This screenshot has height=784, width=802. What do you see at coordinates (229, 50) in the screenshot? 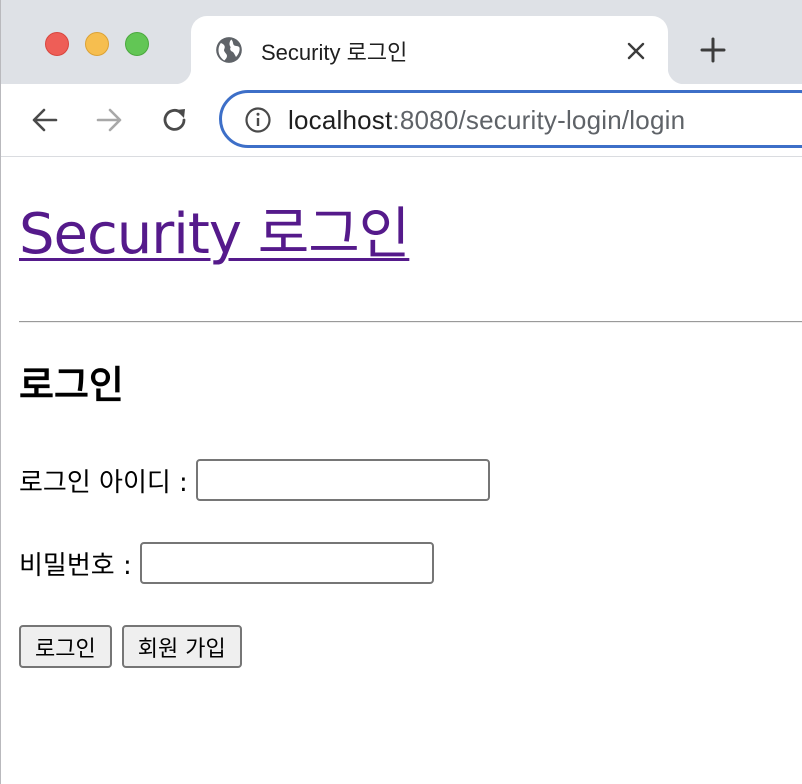
I see `globe-icon` at bounding box center [229, 50].